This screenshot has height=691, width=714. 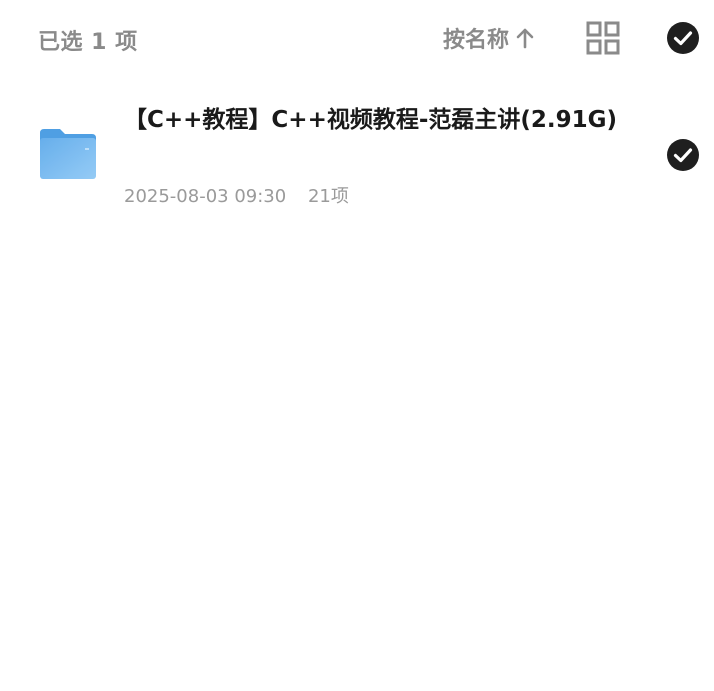 I want to click on check-circle-icon, so click(x=683, y=155).